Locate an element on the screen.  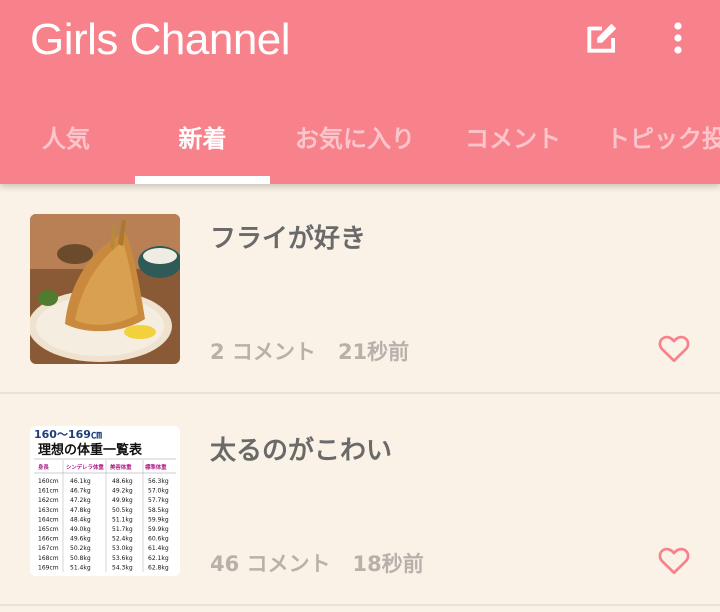
thumb-range: 160〜169㎝ is located at coordinates (68, 434).